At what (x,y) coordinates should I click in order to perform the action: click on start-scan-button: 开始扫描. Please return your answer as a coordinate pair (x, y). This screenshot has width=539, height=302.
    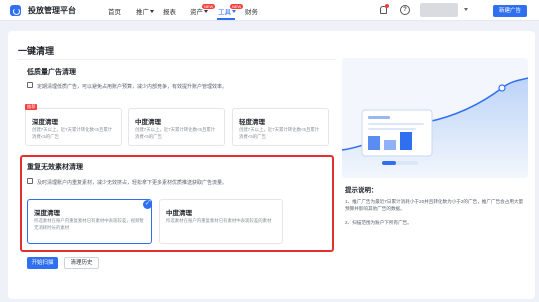
    Looking at the image, I should click on (42, 263).